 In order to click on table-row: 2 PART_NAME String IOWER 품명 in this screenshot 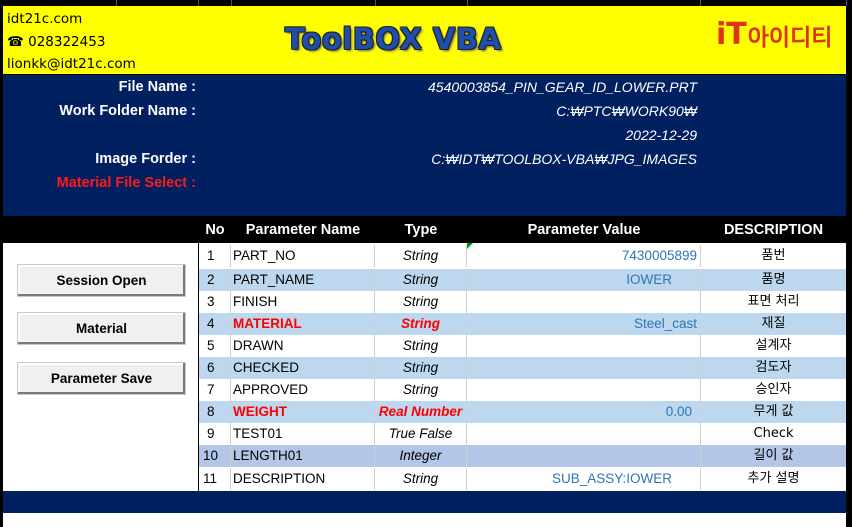, I will do `click(522, 280)`.